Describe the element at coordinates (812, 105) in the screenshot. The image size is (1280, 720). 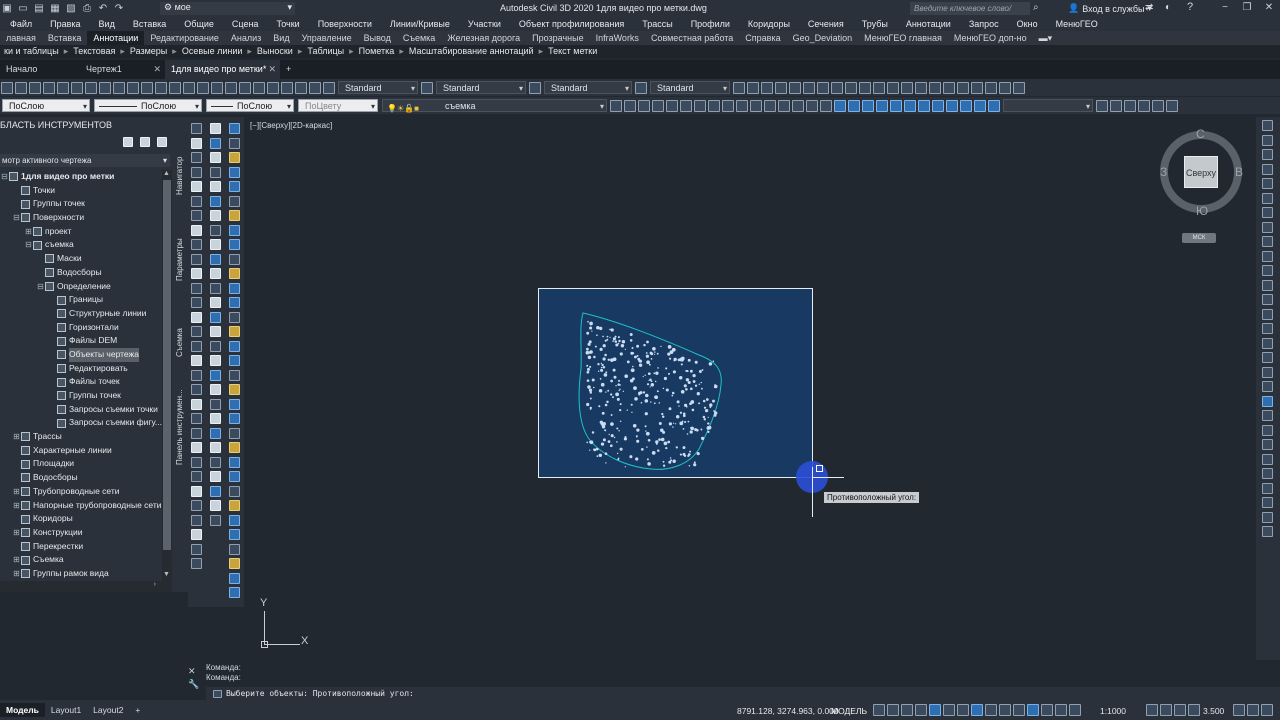
I see `layer-tool-15-icon` at that location.